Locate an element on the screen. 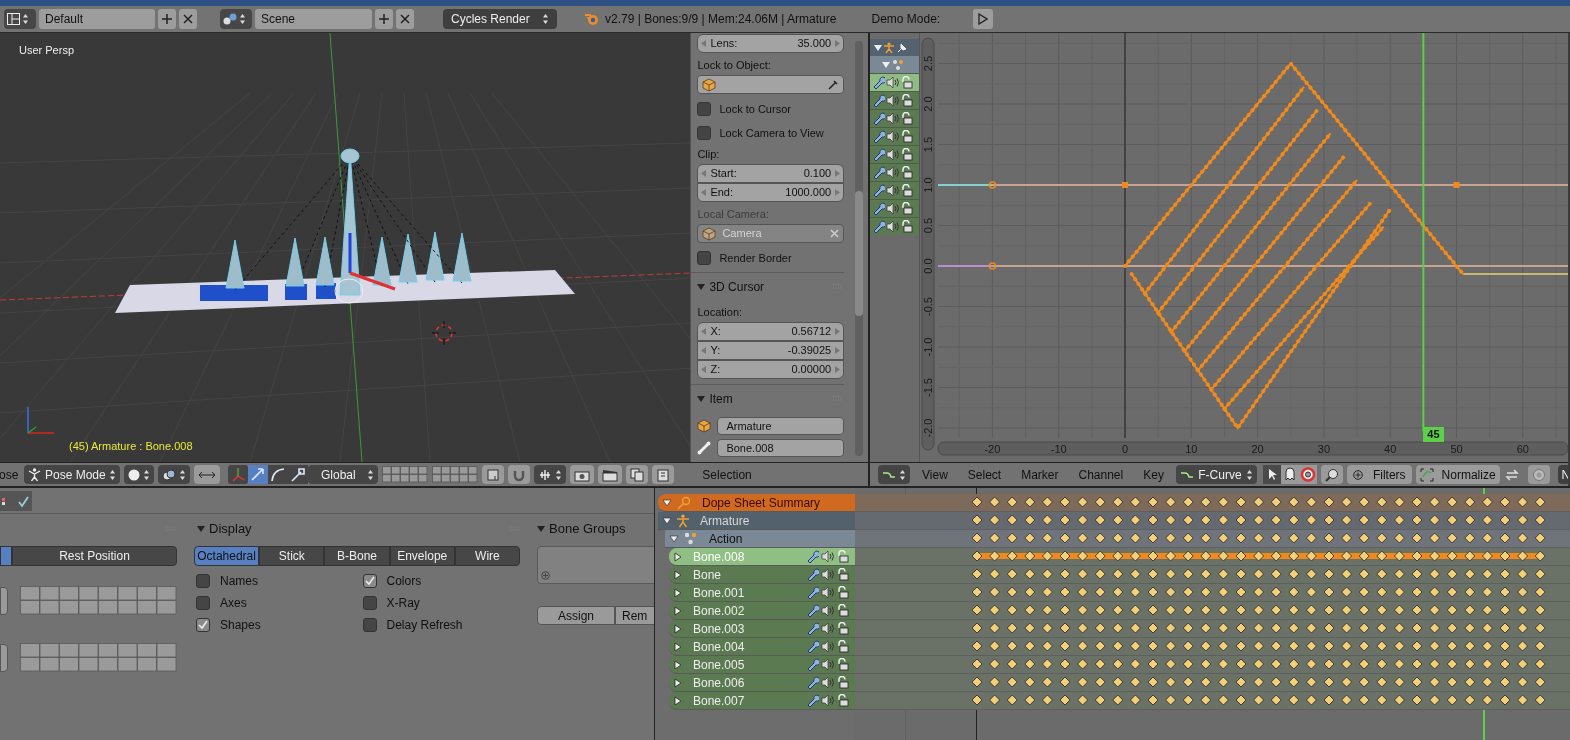  channel-row: Dope Sheet Summary is located at coordinates (756, 503).